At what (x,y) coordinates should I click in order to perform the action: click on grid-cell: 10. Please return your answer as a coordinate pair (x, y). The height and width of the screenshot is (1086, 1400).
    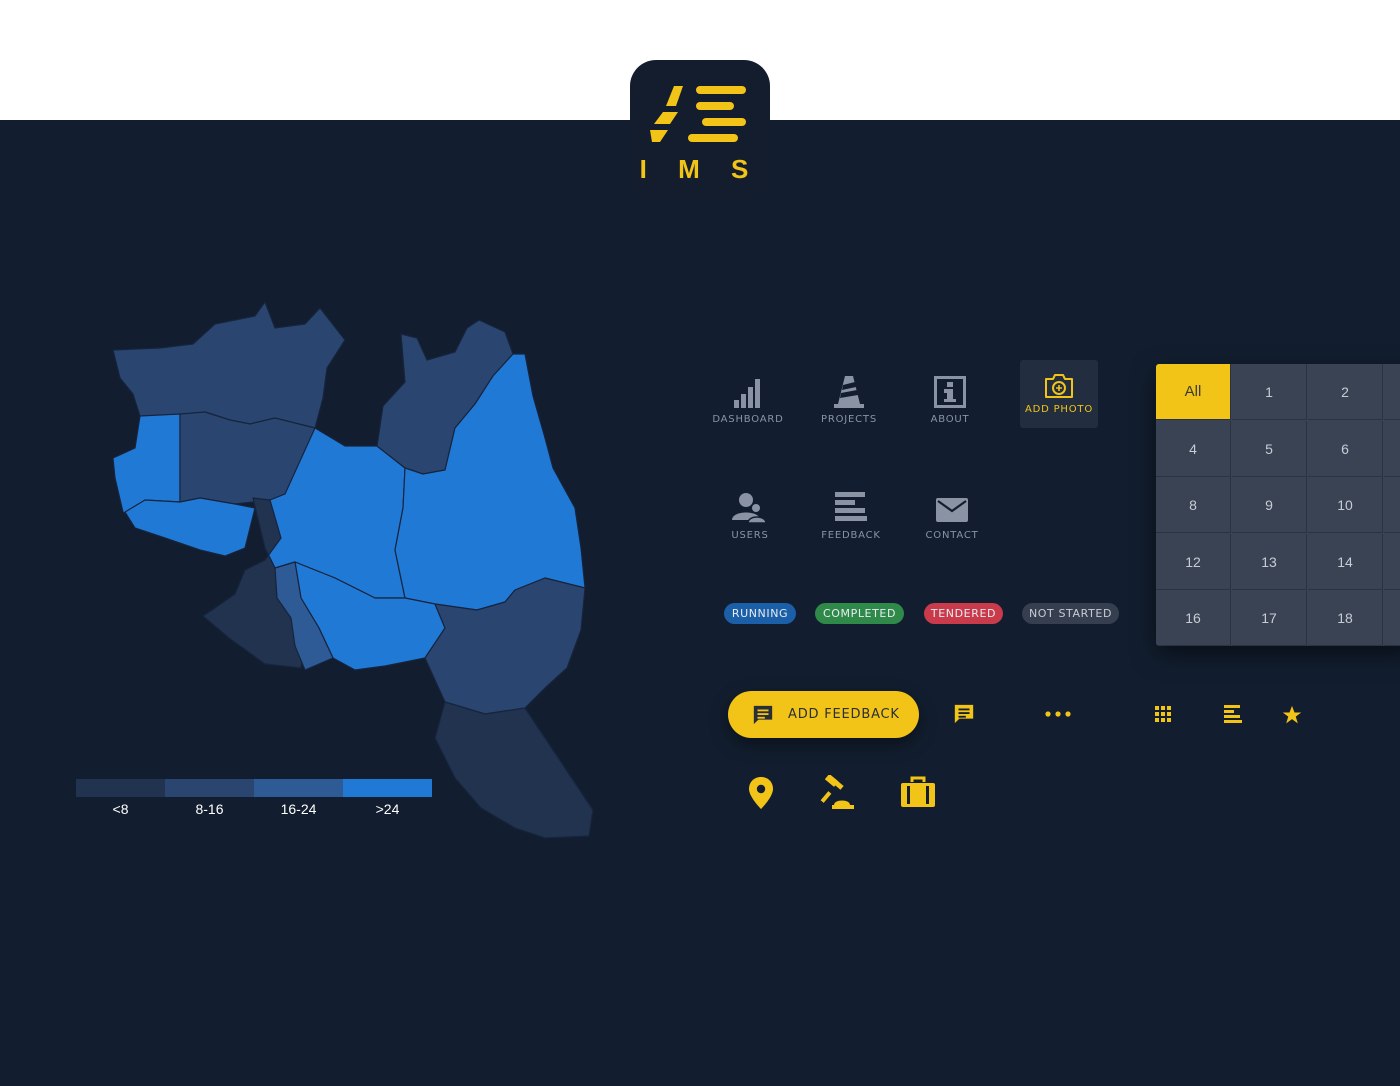
    Looking at the image, I should click on (1345, 505).